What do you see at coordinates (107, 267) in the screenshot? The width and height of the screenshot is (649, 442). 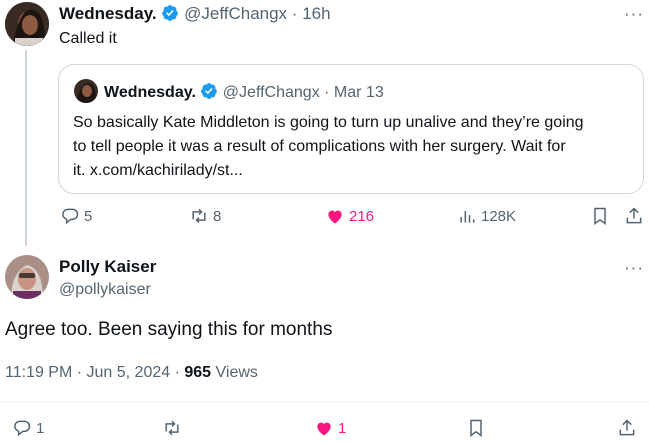 I see `author-name: Polly Kaiser` at bounding box center [107, 267].